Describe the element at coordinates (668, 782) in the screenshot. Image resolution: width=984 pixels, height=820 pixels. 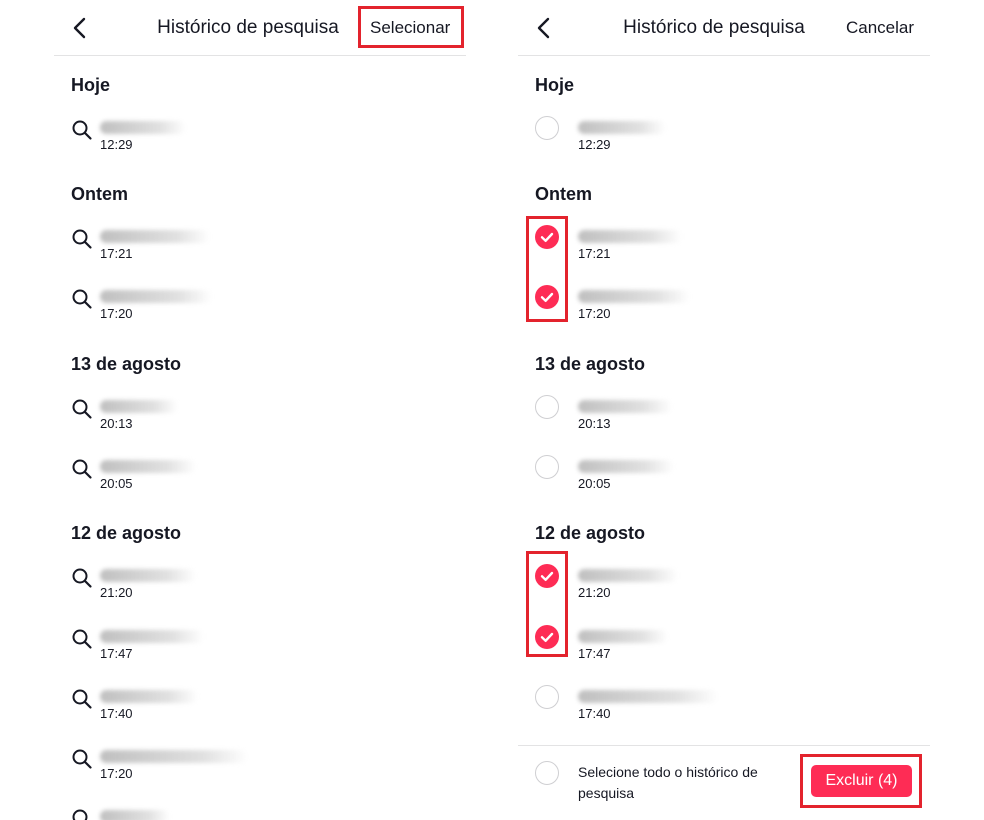
I see `select-all-label: Selecione todo o histórico de pesquisa` at that location.